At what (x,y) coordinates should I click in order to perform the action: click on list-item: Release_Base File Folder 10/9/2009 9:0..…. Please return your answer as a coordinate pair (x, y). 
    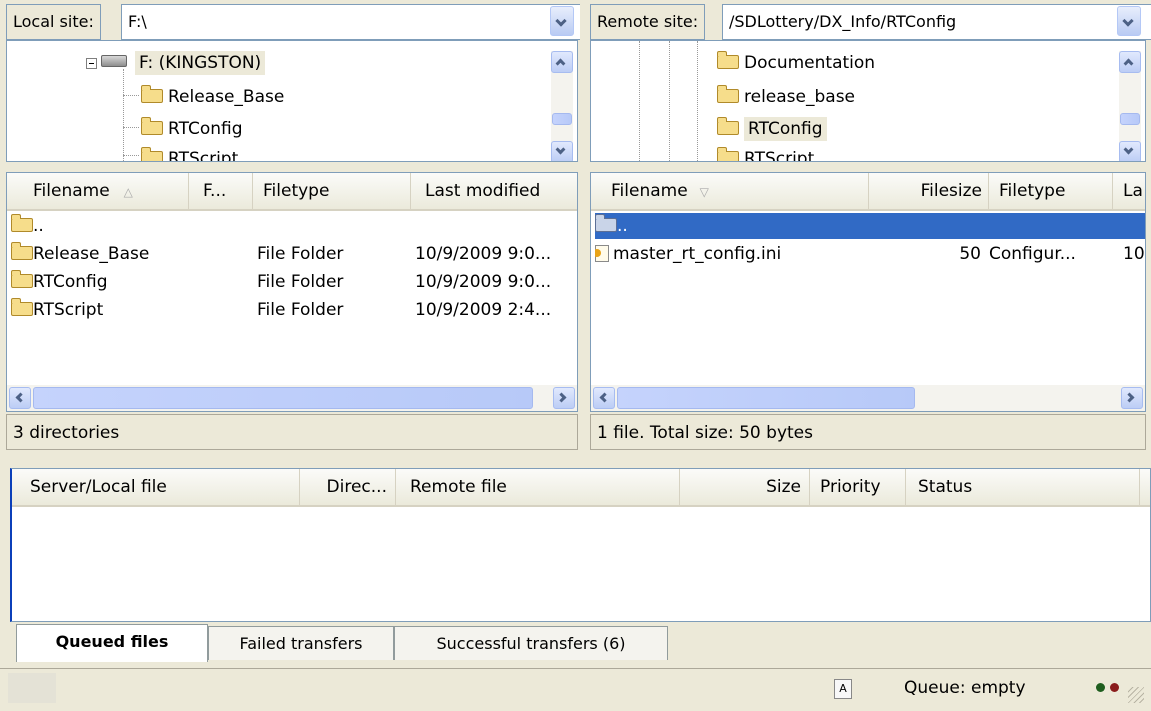
    Looking at the image, I should click on (291, 254).